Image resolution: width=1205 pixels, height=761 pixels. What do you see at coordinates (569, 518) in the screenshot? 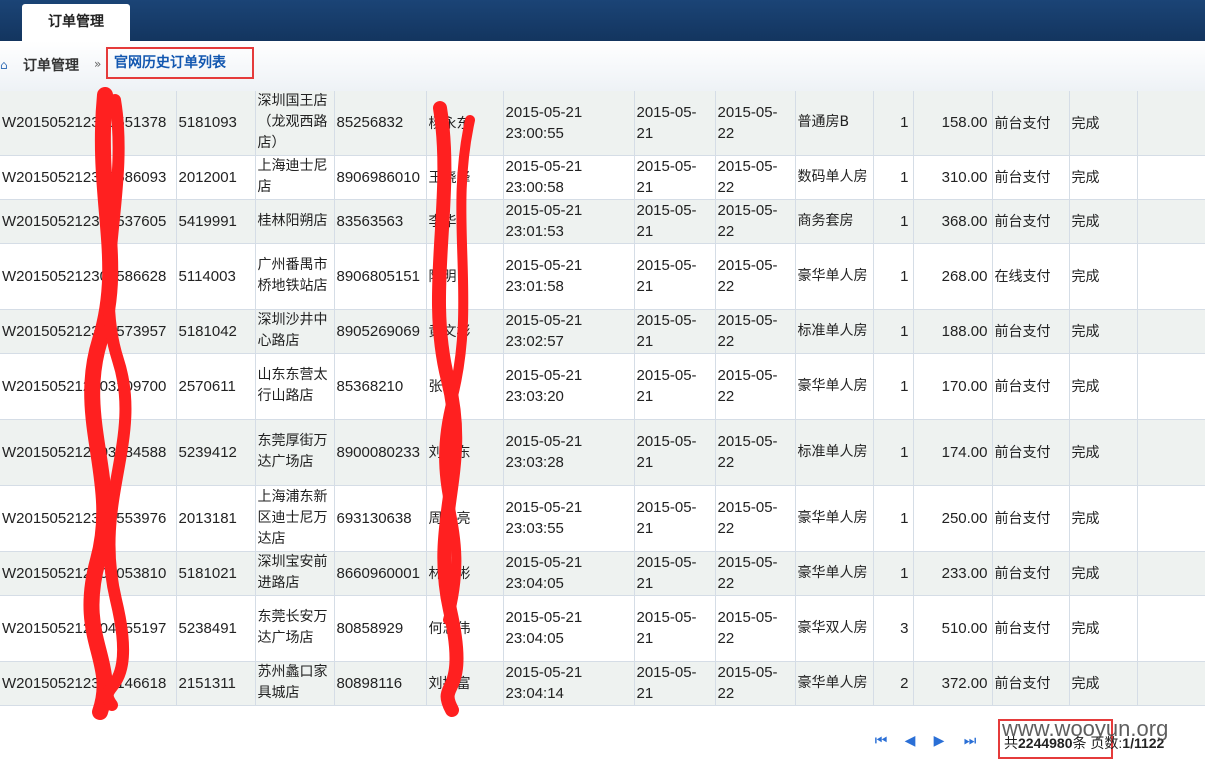
I see `created-time-cell: 2015-05-21 23:03:55` at bounding box center [569, 518].